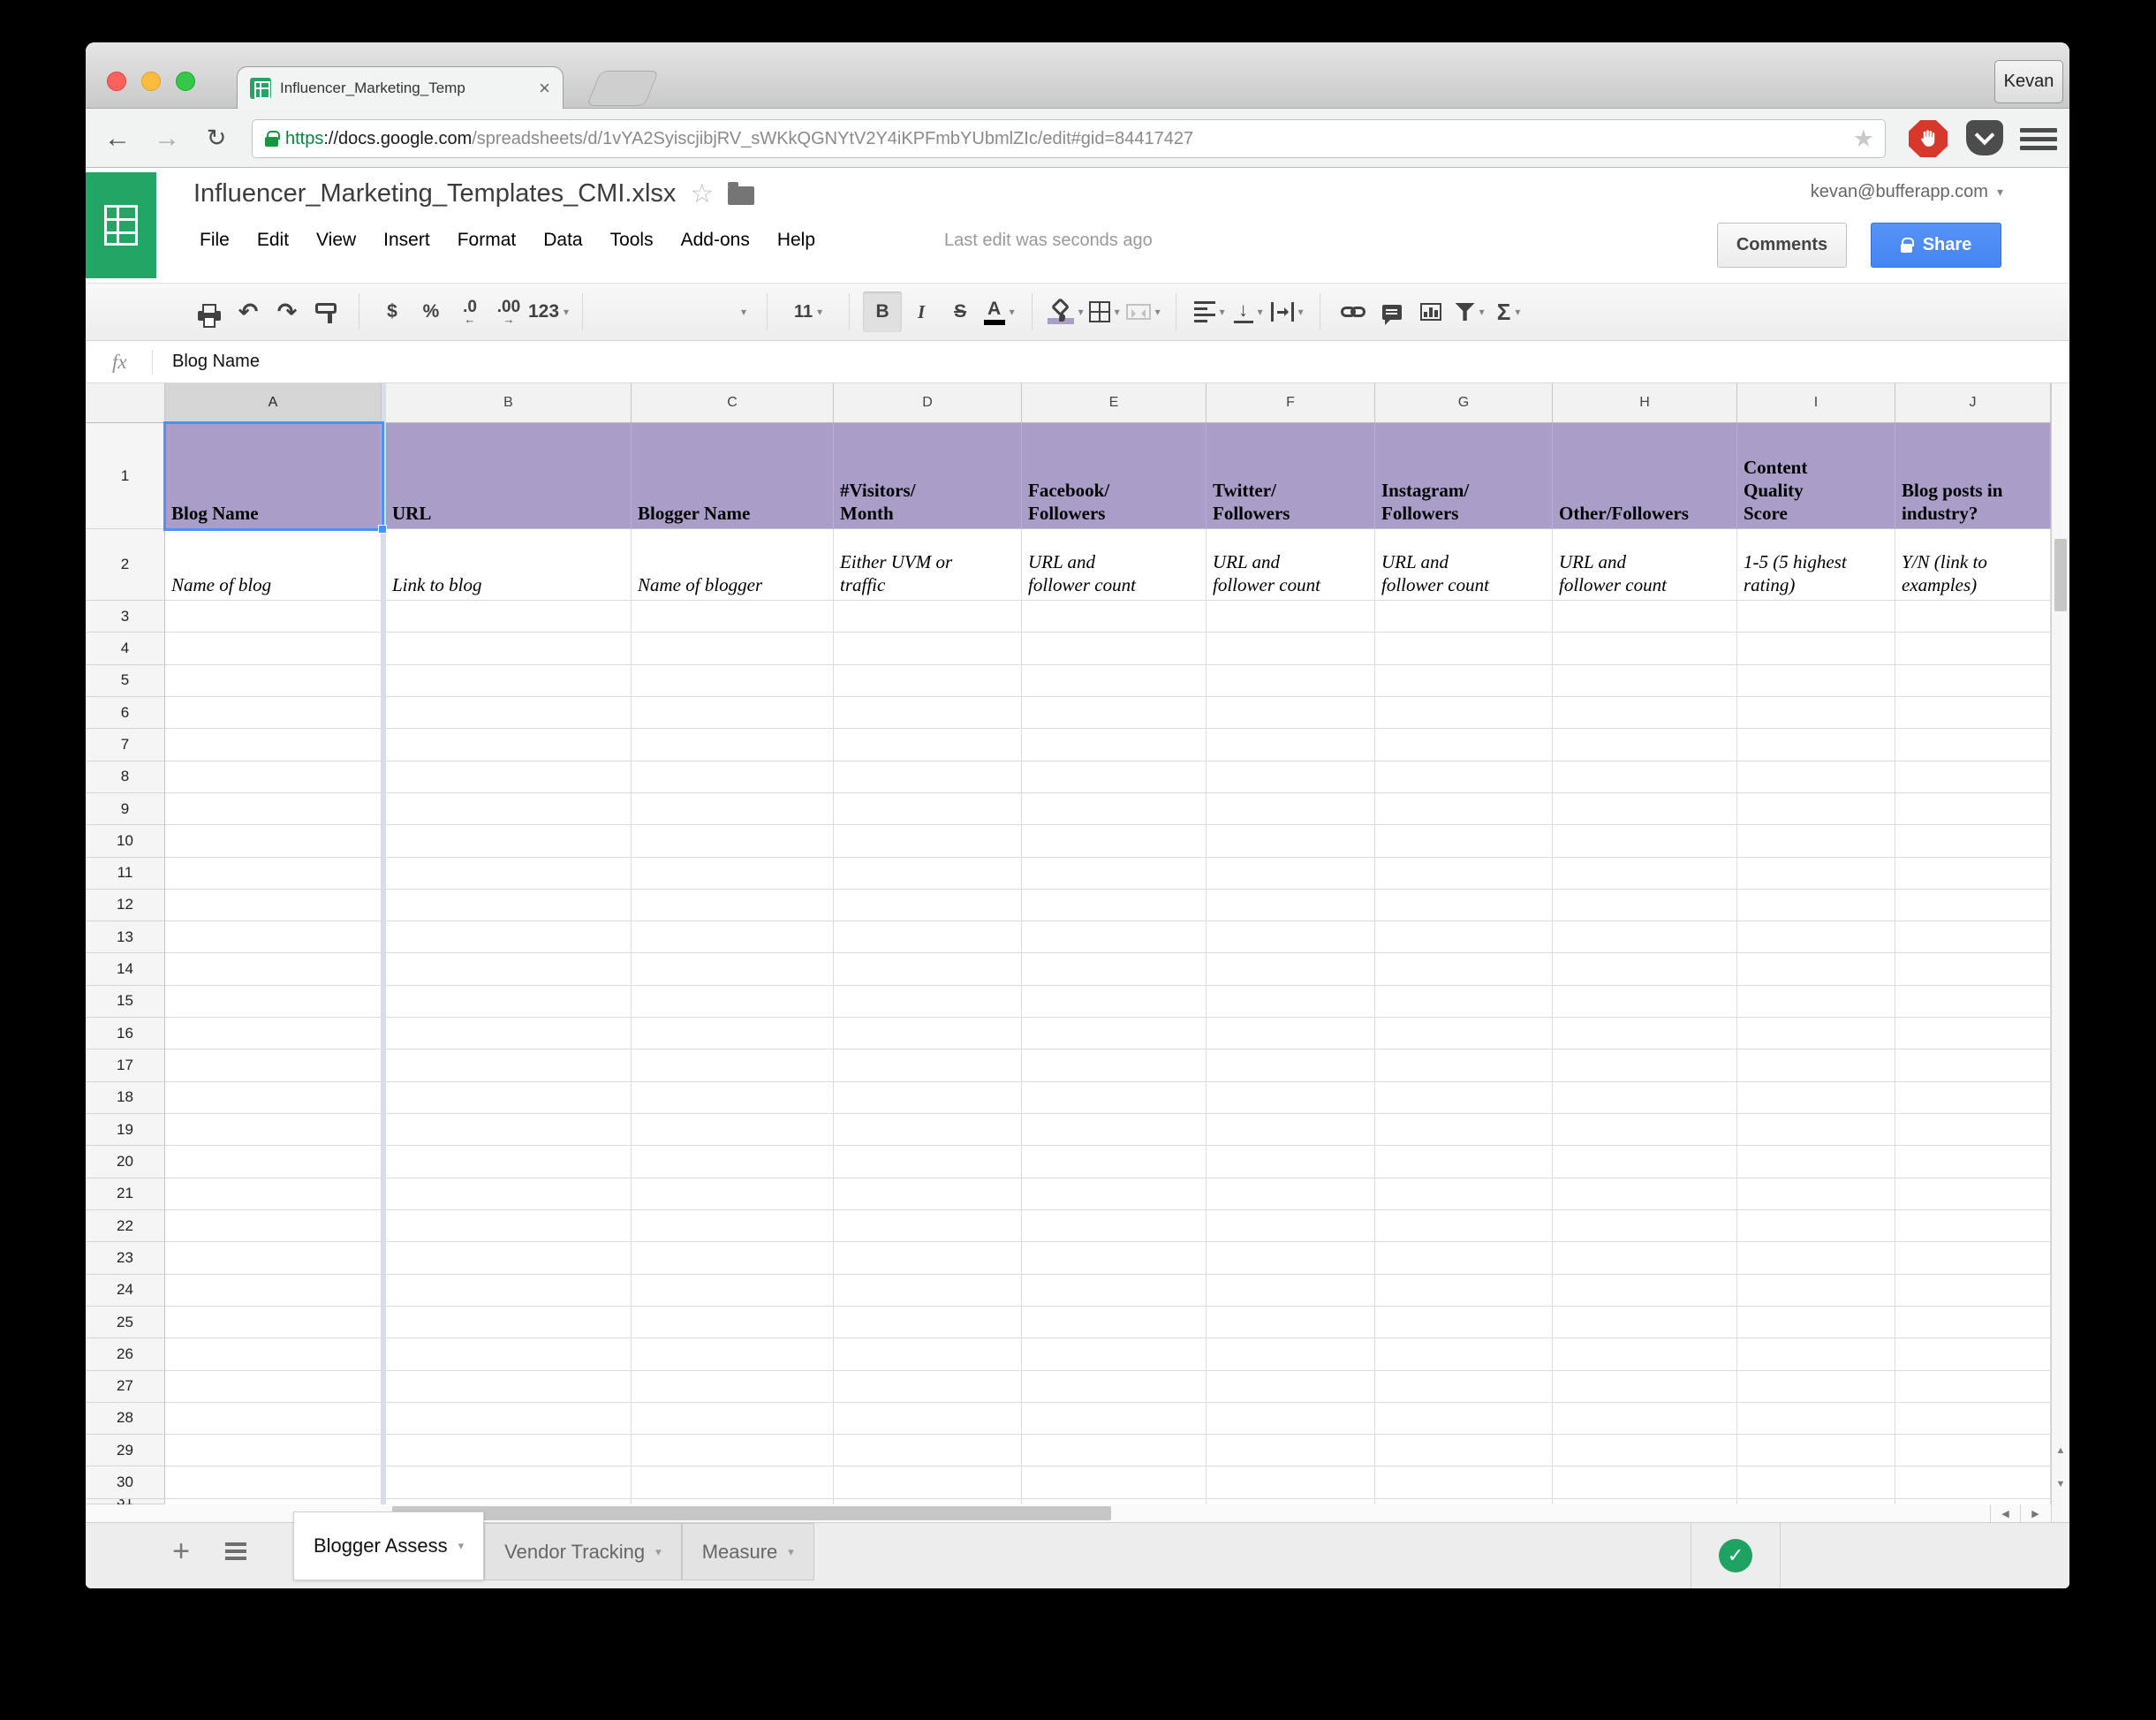  I want to click on cell-B7, so click(509, 745).